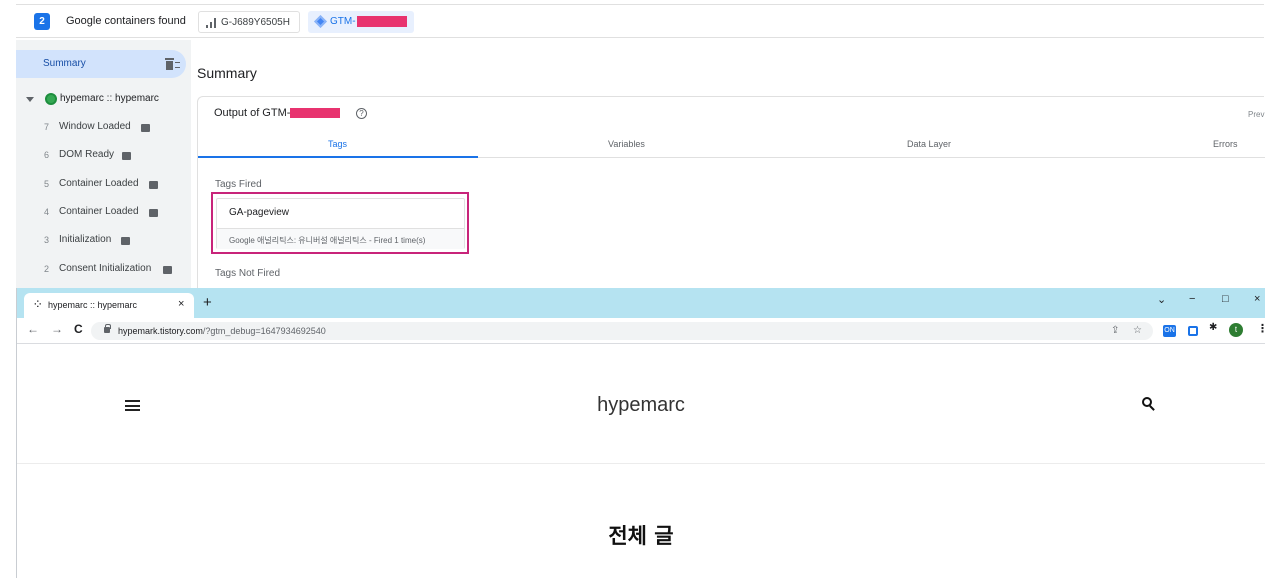  Describe the element at coordinates (929, 144) in the screenshot. I see `tab-data-layer: Data Layer` at that location.